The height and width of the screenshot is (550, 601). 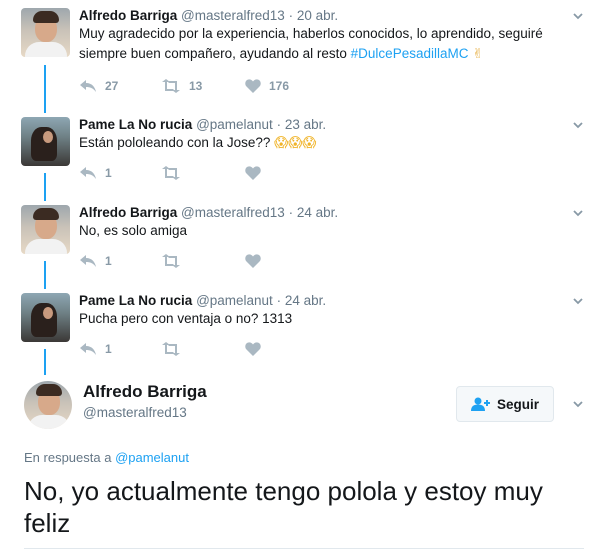 I want to click on follow-person-icon, so click(x=480, y=404).